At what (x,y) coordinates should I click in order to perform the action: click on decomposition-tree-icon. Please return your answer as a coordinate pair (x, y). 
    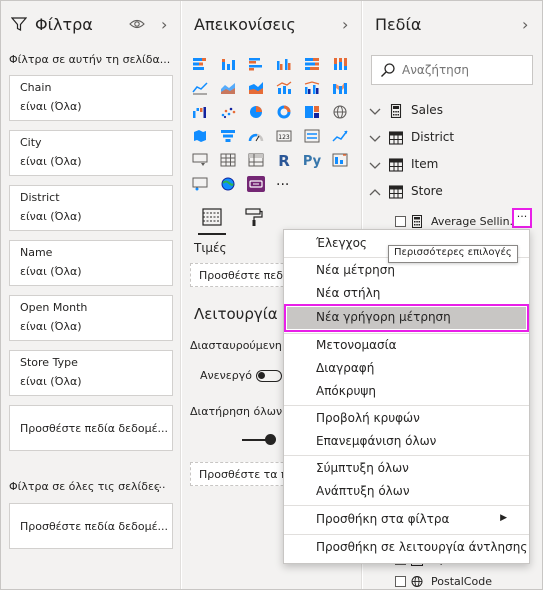
    Looking at the image, I should click on (200, 184).